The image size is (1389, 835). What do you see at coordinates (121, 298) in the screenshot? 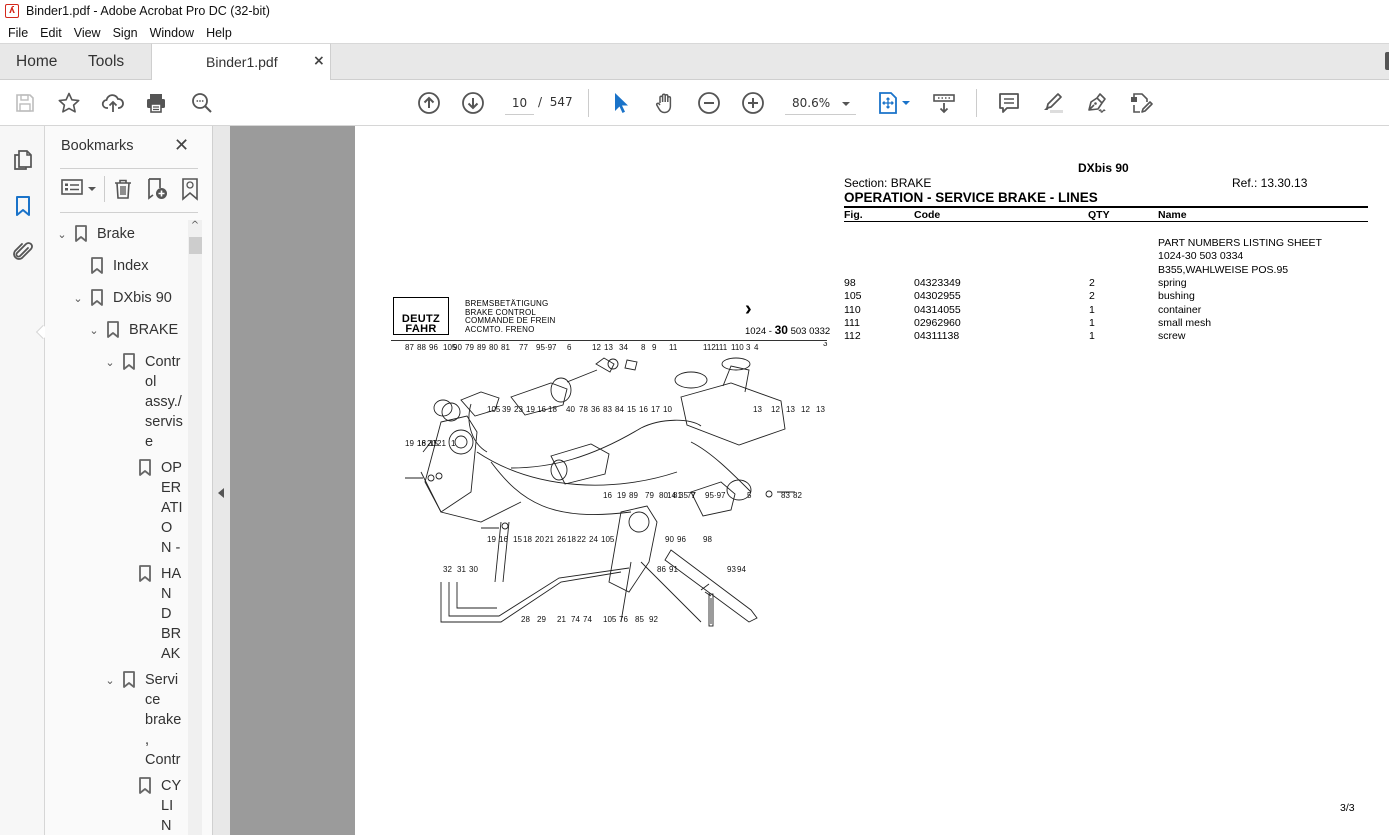
I see `bookmark-item-dxbis-90: ⌄ DXbis 90` at bounding box center [121, 298].